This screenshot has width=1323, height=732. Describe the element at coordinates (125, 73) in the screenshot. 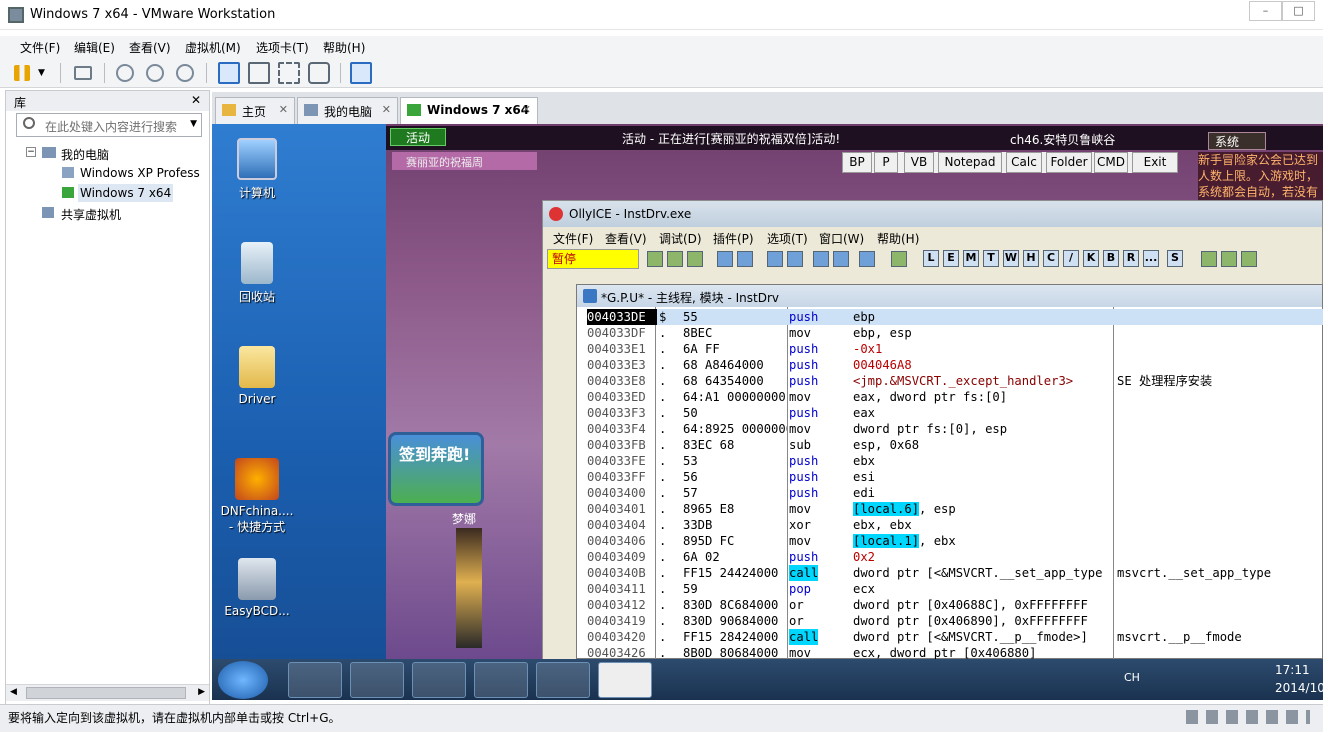

I see `snapshot-icon` at that location.